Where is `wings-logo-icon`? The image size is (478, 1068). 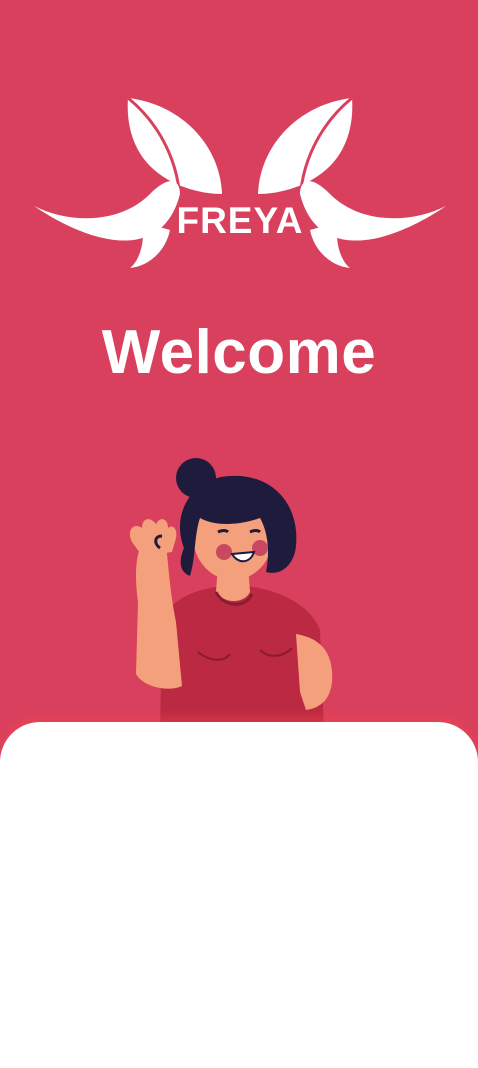 wings-logo-icon is located at coordinates (240, 182).